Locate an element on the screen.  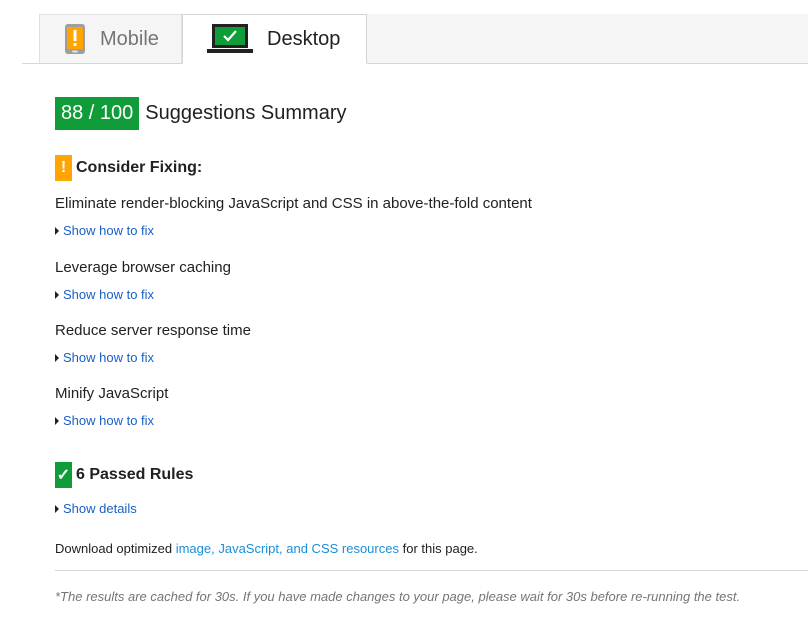
rule-title: Leverage browser caching is located at coordinates (143, 267).